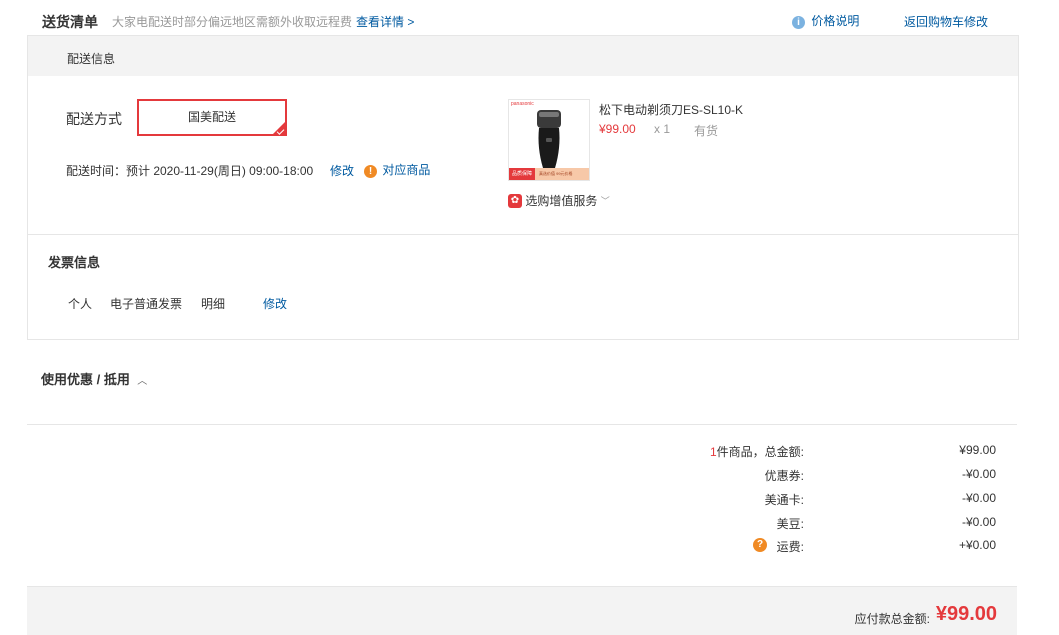 The image size is (1059, 635). Describe the element at coordinates (756, 452) in the screenshot. I see `item-count-label: 1件商品，总金额:` at that location.